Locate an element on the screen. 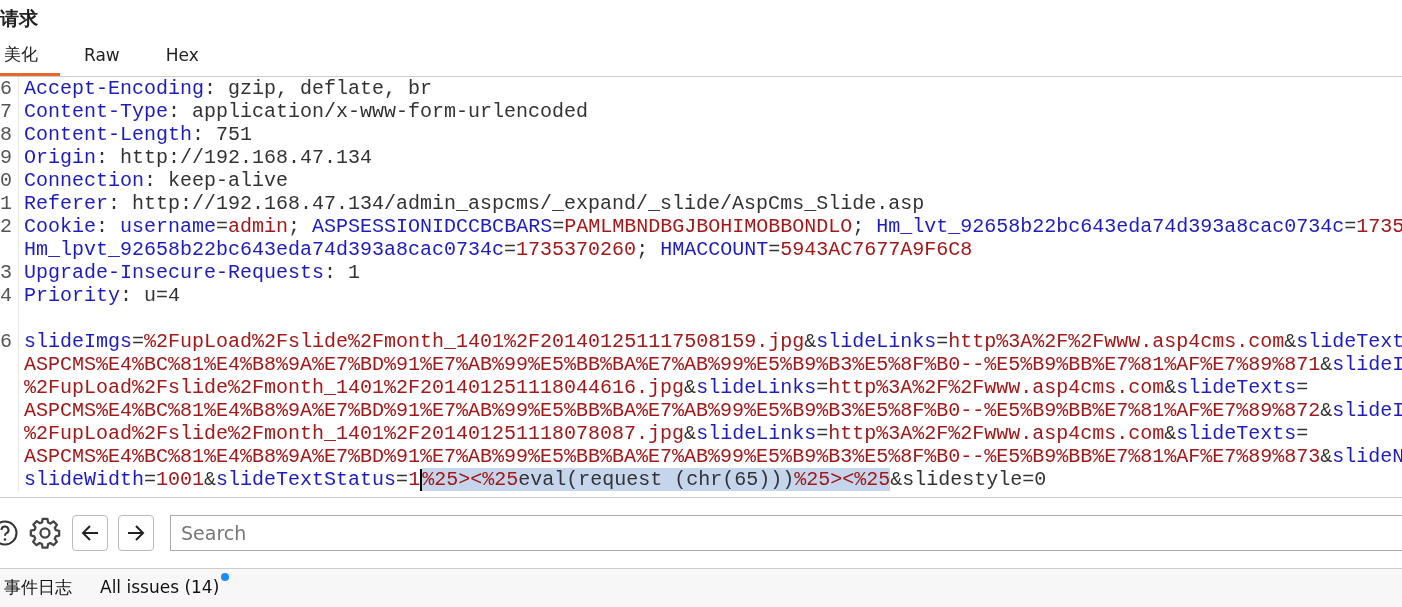 The height and width of the screenshot is (607, 1402). code-line: Referer: http://192.168.47.134/admin_aspcms/_expand/_slide/AspCms_Slide.asp is located at coordinates (474, 203).